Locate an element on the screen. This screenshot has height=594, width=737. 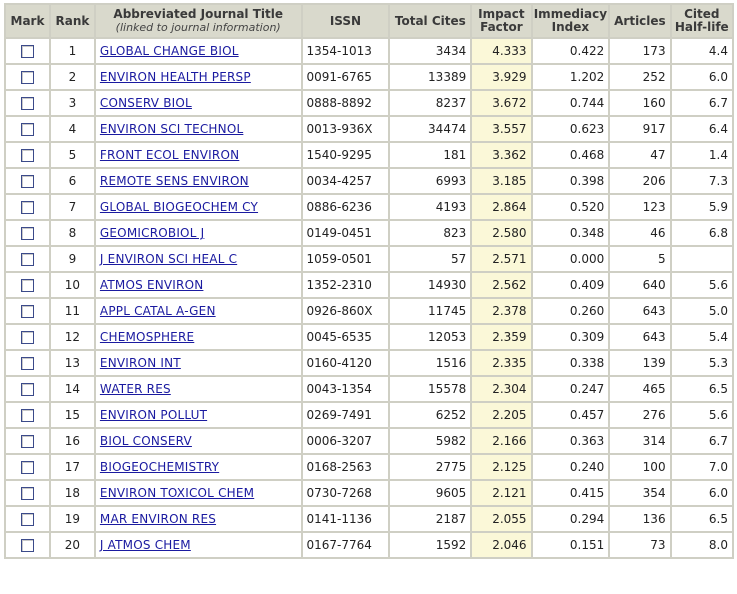
col-header-title-label: Abbreviated Journal Title is located at coordinates (198, 14).